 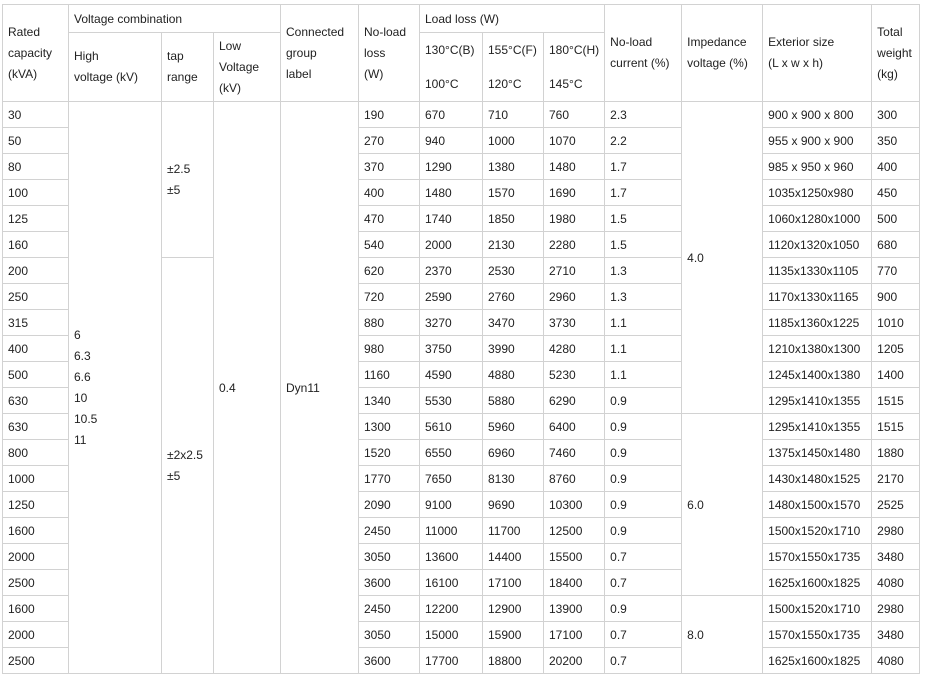 What do you see at coordinates (817, 244) in the screenshot?
I see `cell-exterior-size: 1120x1320x1050` at bounding box center [817, 244].